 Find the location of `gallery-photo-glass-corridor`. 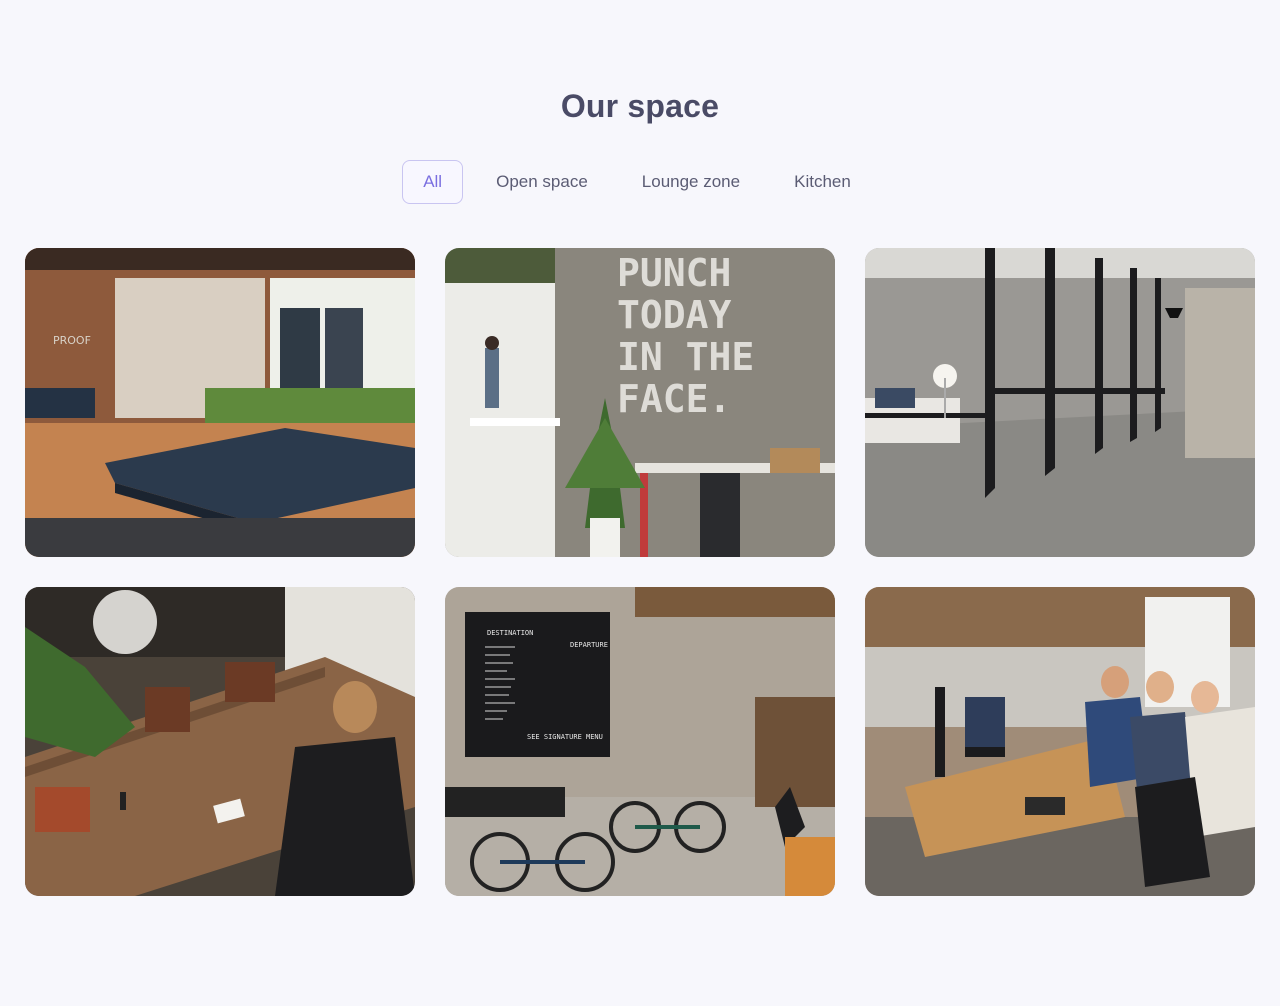

gallery-photo-glass-corridor is located at coordinates (1060, 402).